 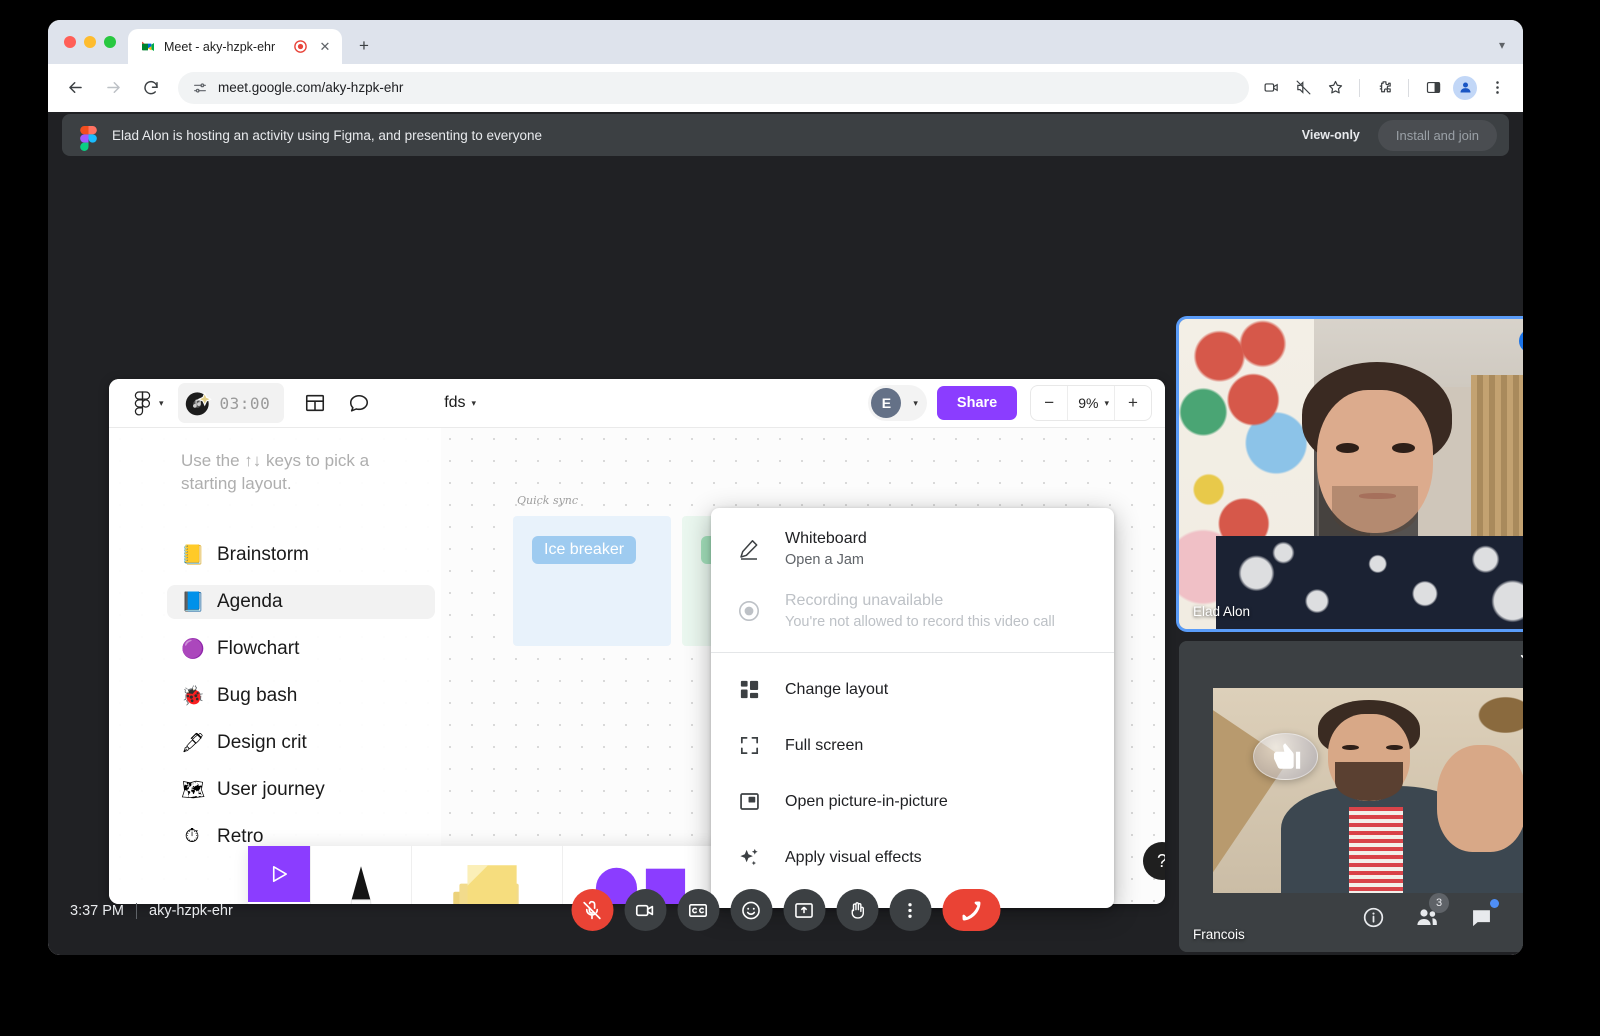 What do you see at coordinates (364, 46) in the screenshot?
I see `new-tab-button: +` at bounding box center [364, 46].